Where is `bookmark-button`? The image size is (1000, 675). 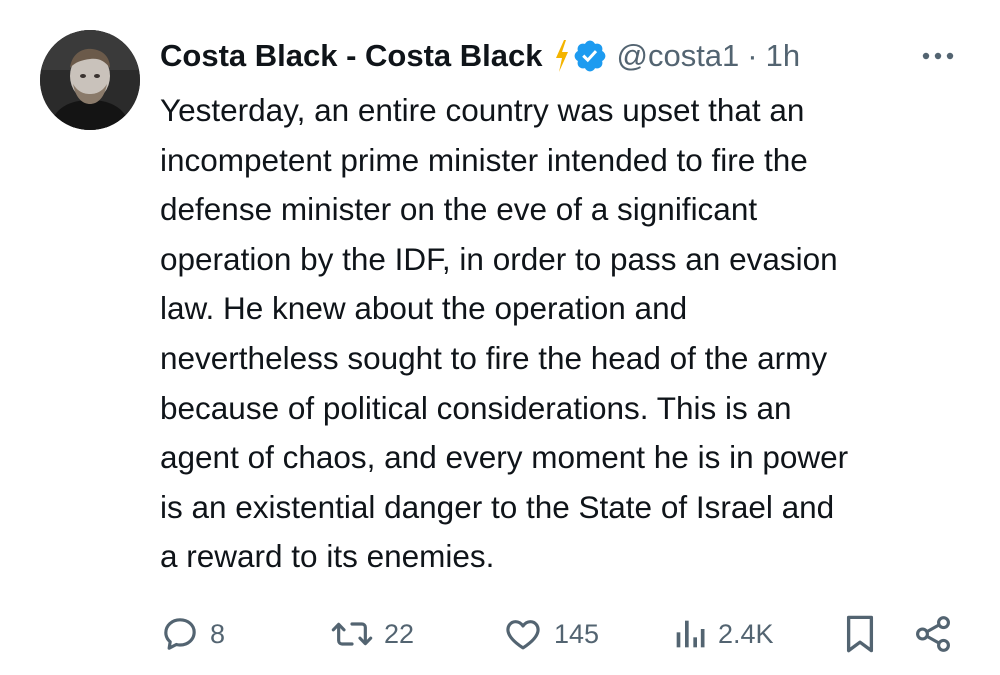
bookmark-button is located at coordinates (860, 634).